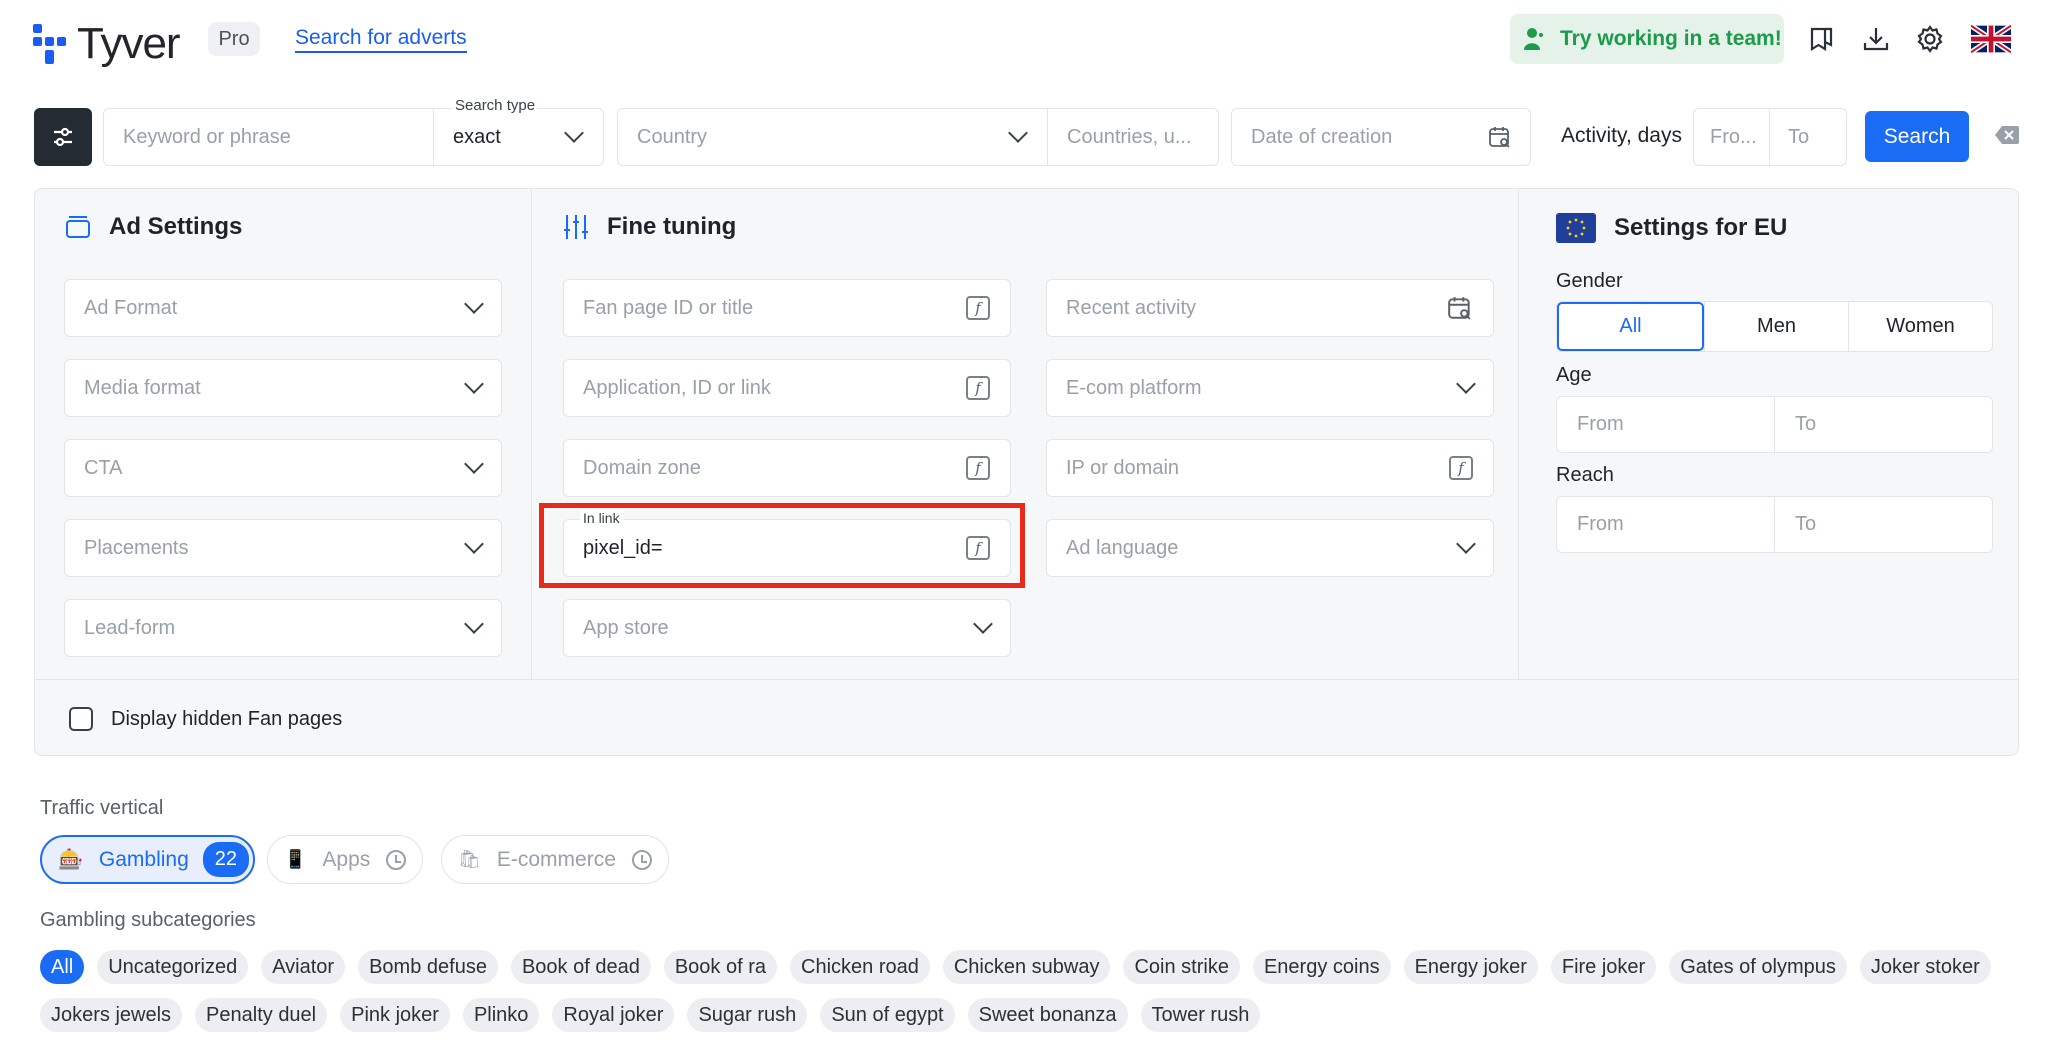 The width and height of the screenshot is (2048, 1061). What do you see at coordinates (787, 388) in the screenshot?
I see `application-input: Application, ID or link f` at bounding box center [787, 388].